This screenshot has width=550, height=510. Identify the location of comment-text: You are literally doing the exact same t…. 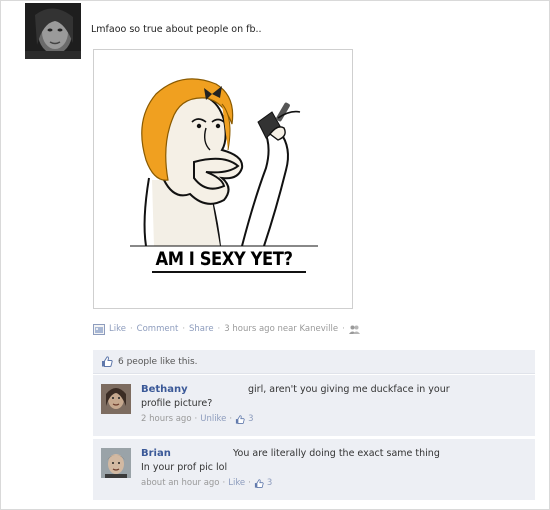
(336, 453).